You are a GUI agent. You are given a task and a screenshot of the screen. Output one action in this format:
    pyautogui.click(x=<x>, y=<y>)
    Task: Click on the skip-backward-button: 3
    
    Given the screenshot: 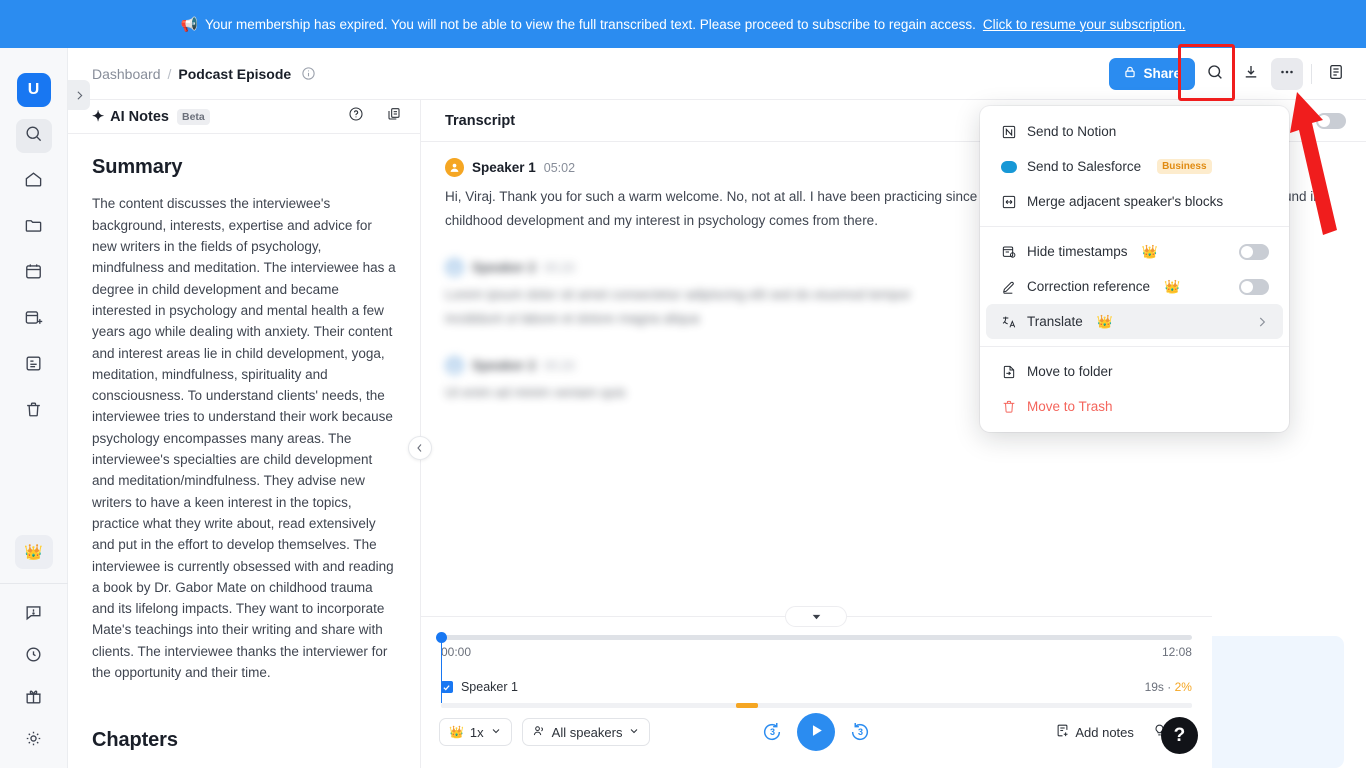 What is the action you would take?
    pyautogui.click(x=772, y=732)
    